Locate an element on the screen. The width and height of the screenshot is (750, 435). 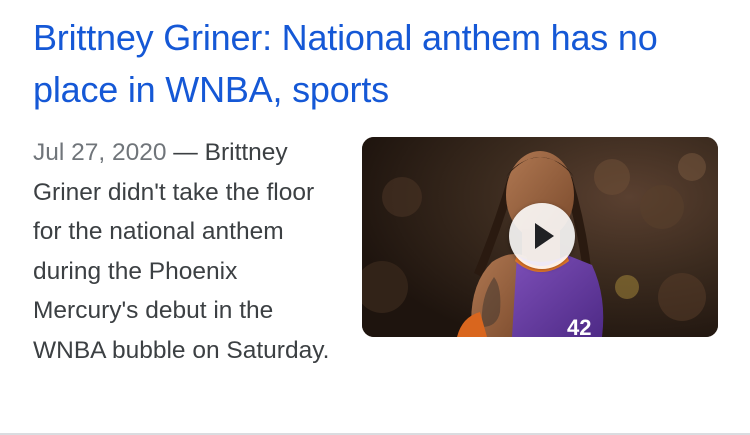
jersey-number: 42 is located at coordinates (579, 326).